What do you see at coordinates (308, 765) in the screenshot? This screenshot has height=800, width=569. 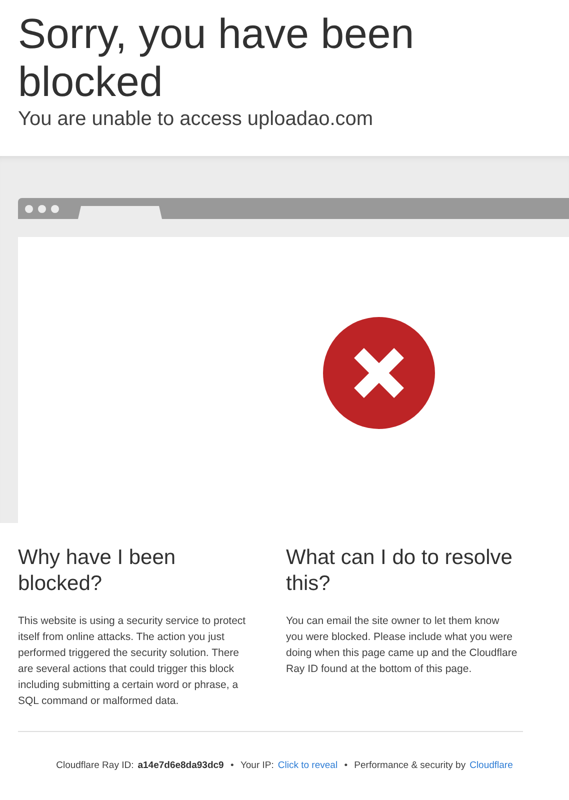 I see `reveal-ip-link: Click to reveal` at bounding box center [308, 765].